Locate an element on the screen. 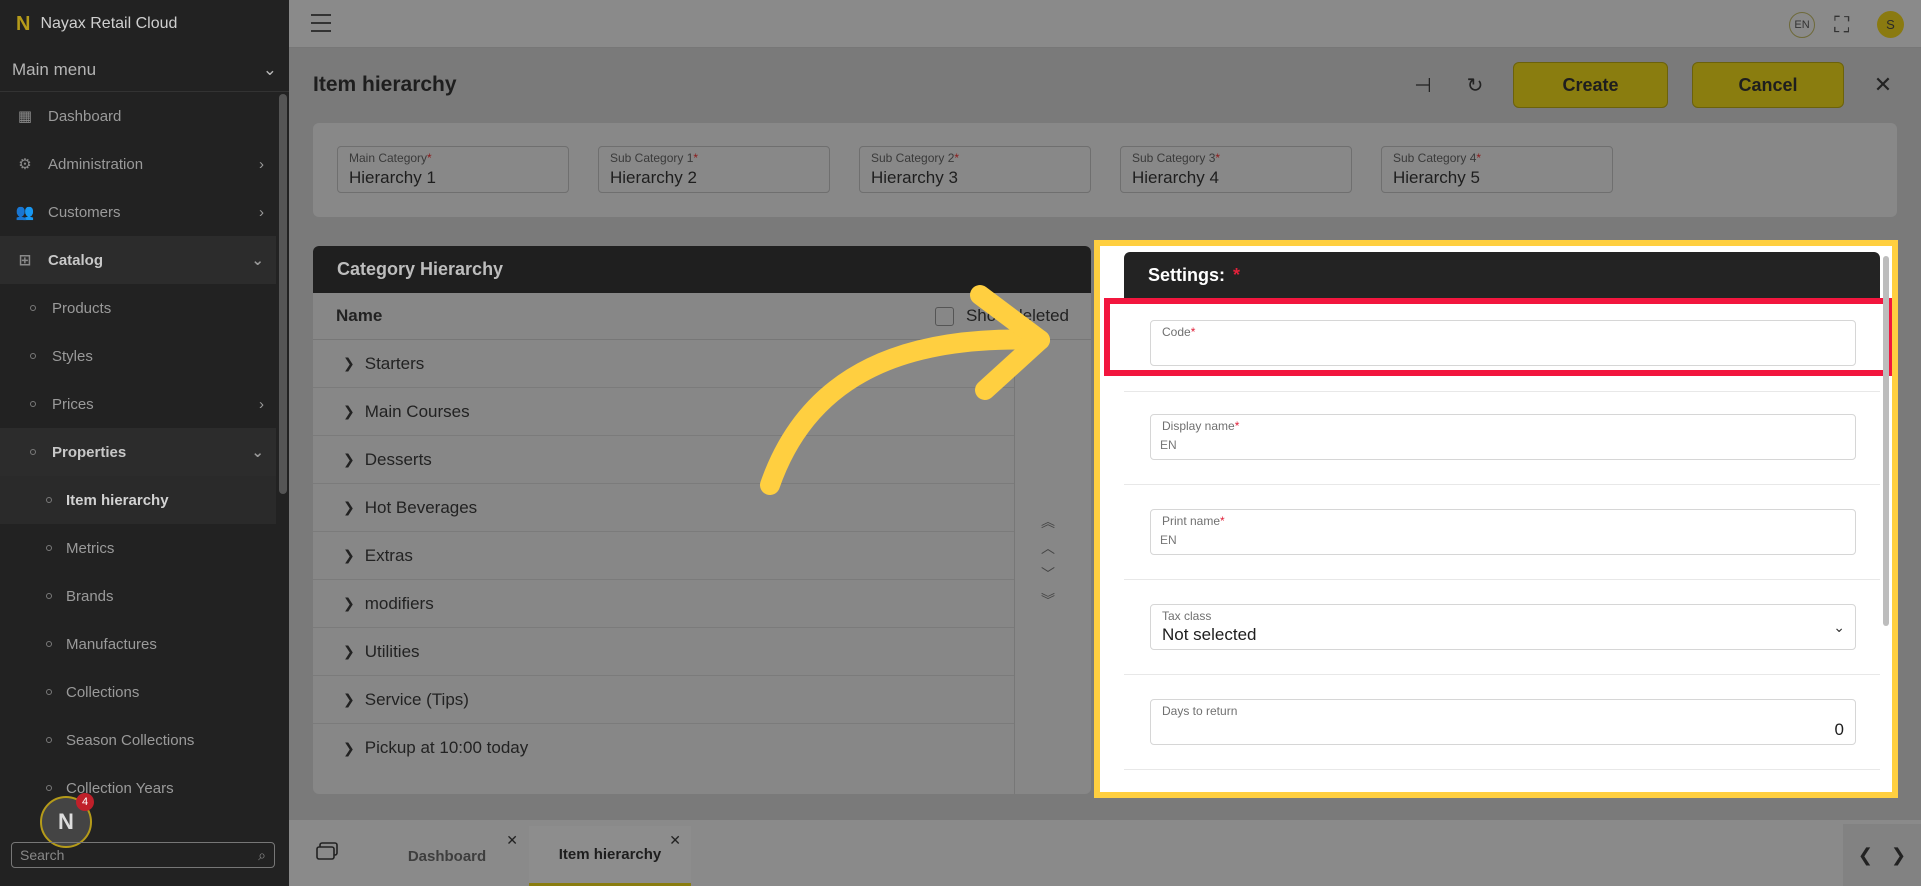 The image size is (1921, 886). sidebar-item-item-hierarchy: Item hierarchy is located at coordinates (138, 500).